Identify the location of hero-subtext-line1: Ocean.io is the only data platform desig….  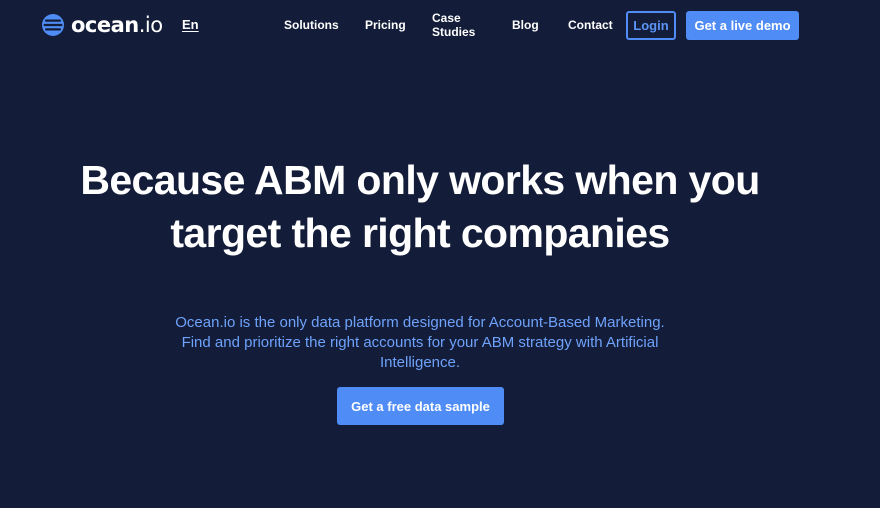
(420, 322).